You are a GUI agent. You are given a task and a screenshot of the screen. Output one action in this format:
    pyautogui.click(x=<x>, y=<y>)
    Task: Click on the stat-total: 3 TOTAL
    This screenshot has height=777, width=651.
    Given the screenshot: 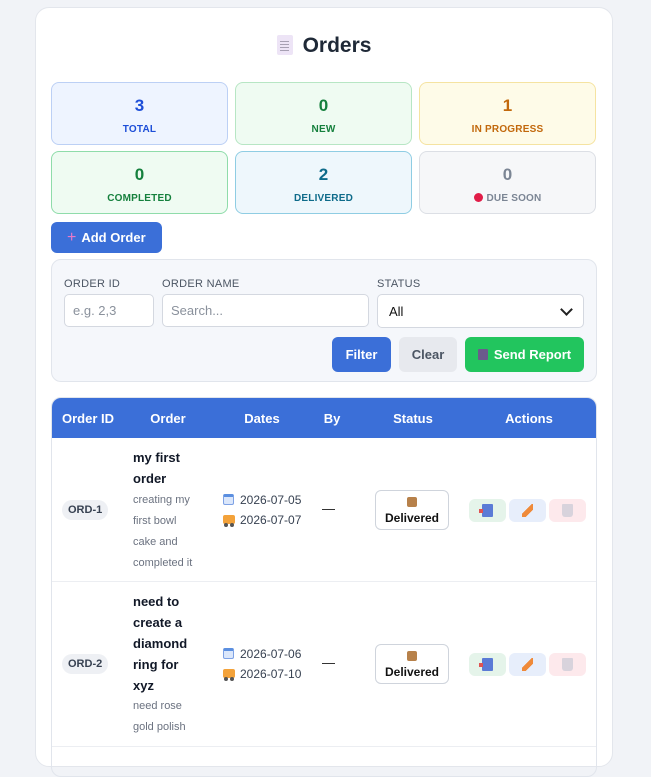 What is the action you would take?
    pyautogui.click(x=139, y=113)
    